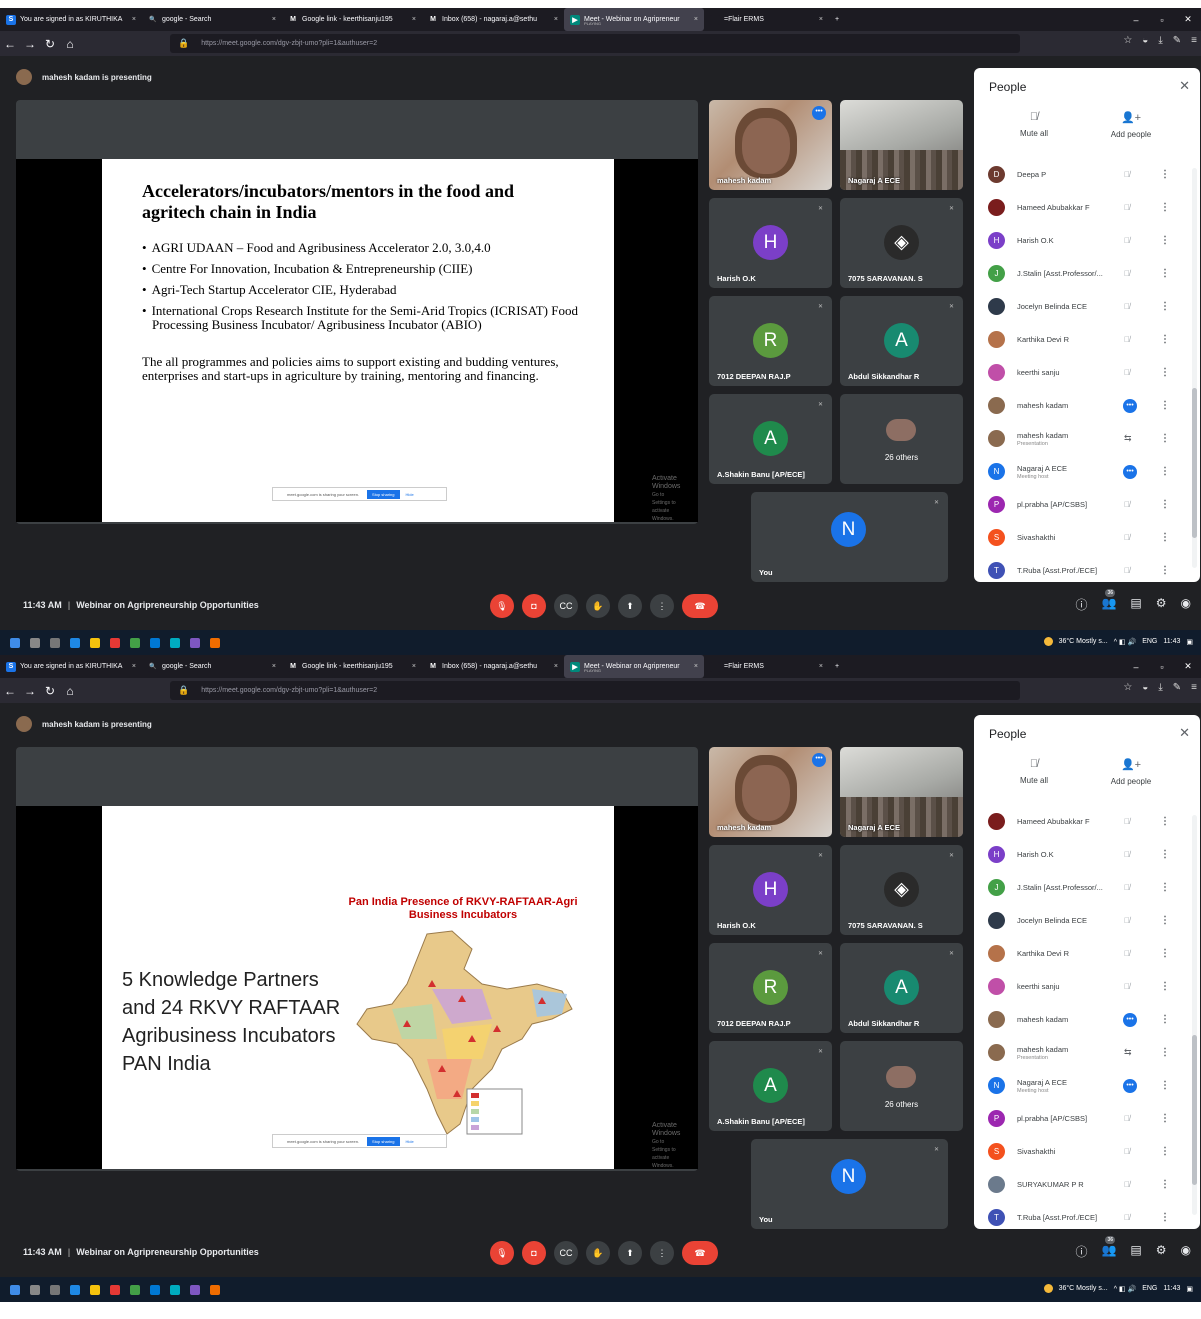 Image resolution: width=1201 pixels, height=1319 pixels. Describe the element at coordinates (352, 19) in the screenshot. I see `browser-tab: M Google link - keerthisanju195 ×` at that location.